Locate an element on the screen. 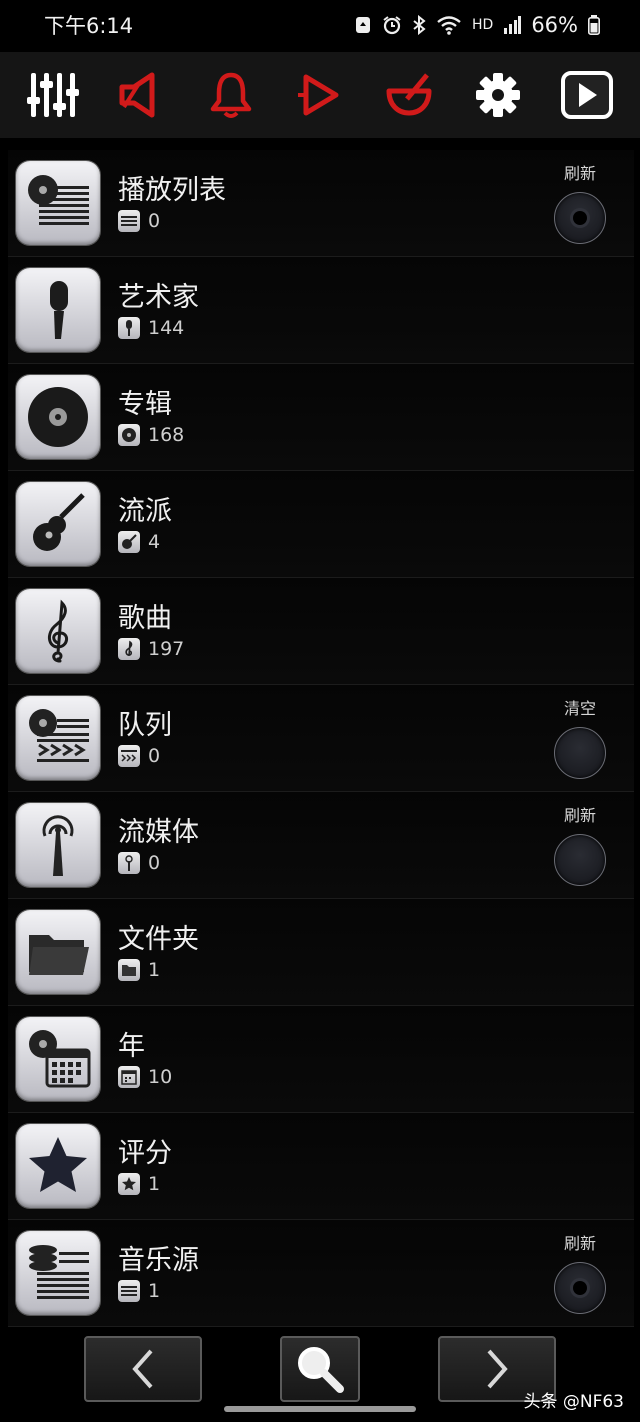  list-item-album: 专辑 168 is located at coordinates (321, 417).